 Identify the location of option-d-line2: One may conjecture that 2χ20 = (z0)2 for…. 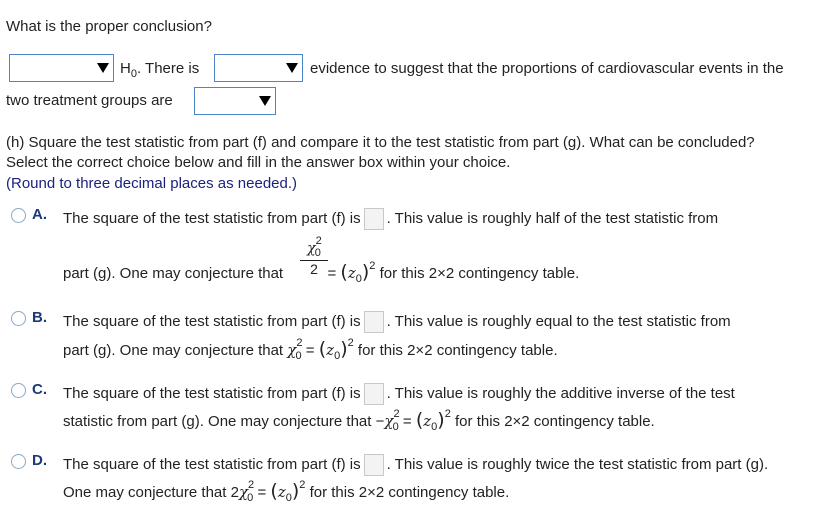
(286, 491).